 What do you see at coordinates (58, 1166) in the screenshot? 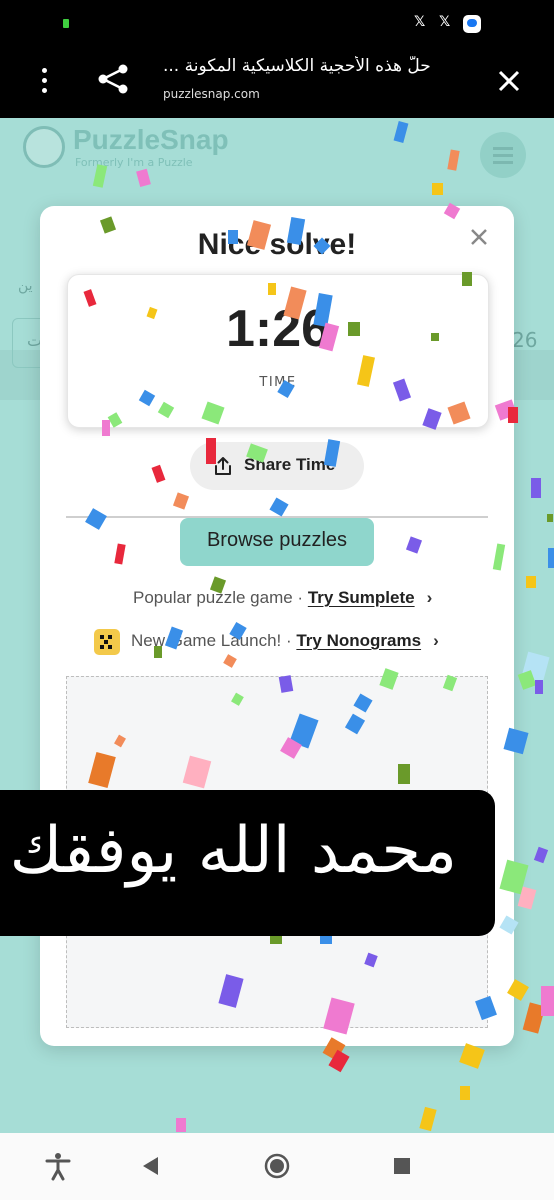
I see `accessibility-icon` at bounding box center [58, 1166].